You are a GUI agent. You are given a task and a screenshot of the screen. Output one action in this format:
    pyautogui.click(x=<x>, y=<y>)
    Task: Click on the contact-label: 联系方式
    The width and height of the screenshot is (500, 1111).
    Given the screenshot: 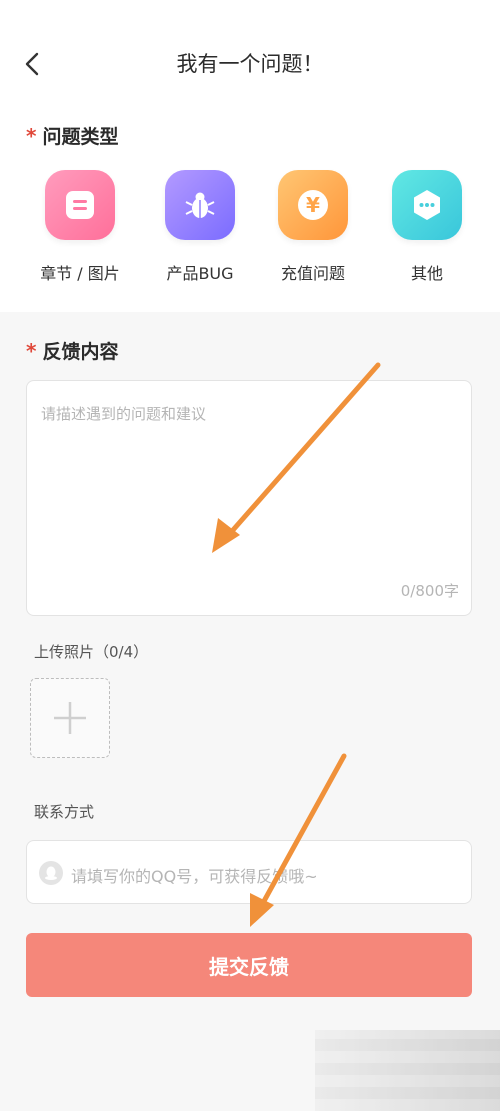 What is the action you would take?
    pyautogui.click(x=64, y=812)
    